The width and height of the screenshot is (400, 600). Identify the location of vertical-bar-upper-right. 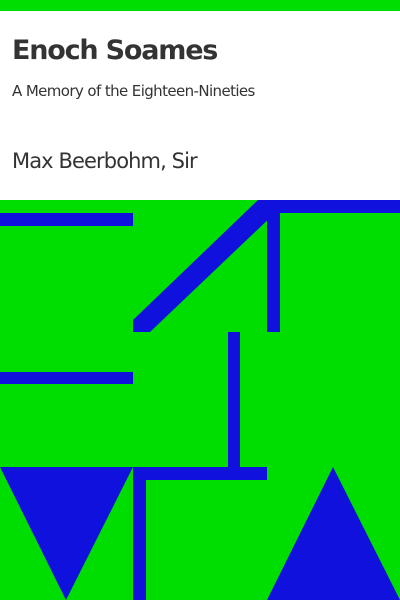
(273, 266).